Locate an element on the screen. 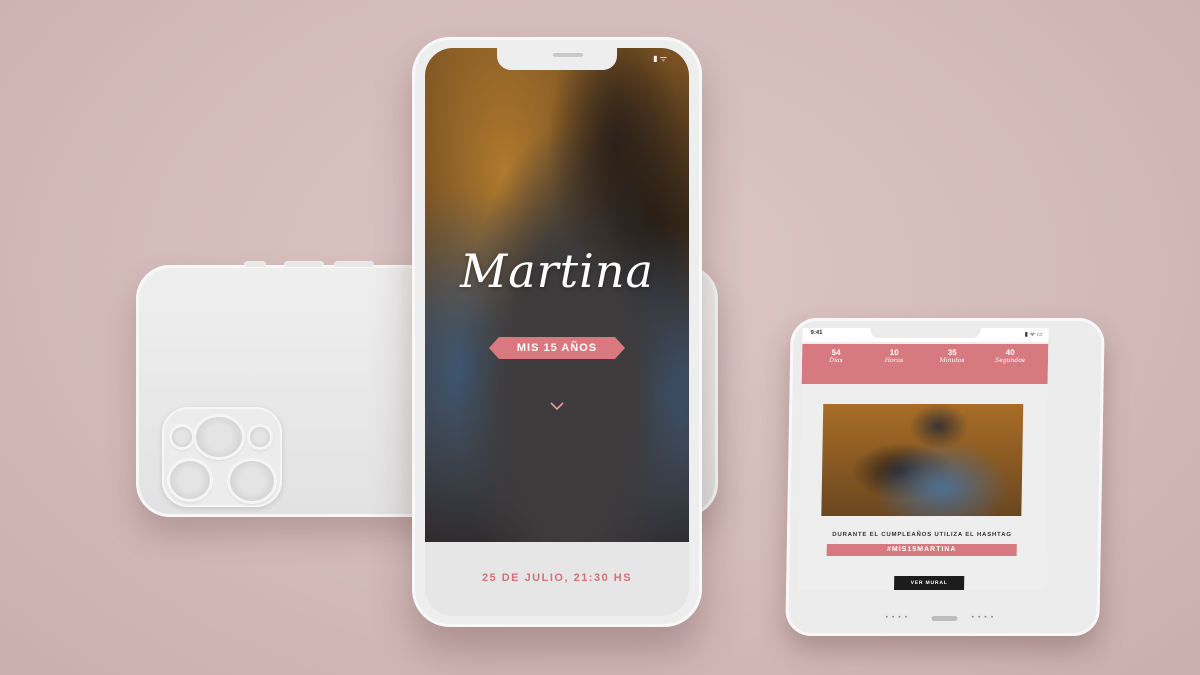 This screenshot has height=675, width=1200. event-date: 25 DE JULIO, 21:30 HS is located at coordinates (557, 578).